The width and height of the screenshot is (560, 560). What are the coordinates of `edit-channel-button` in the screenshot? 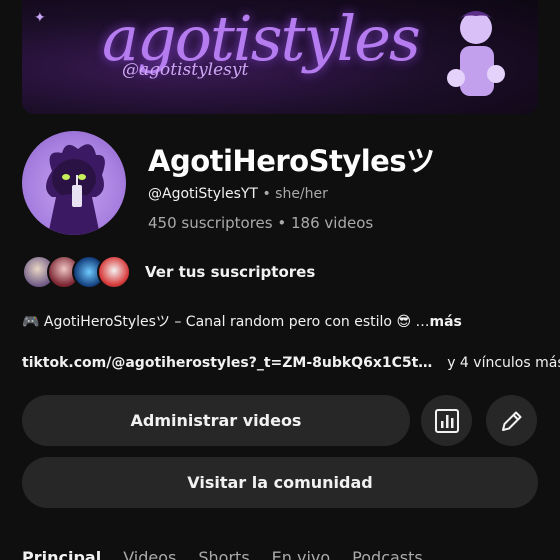 It's located at (511, 420).